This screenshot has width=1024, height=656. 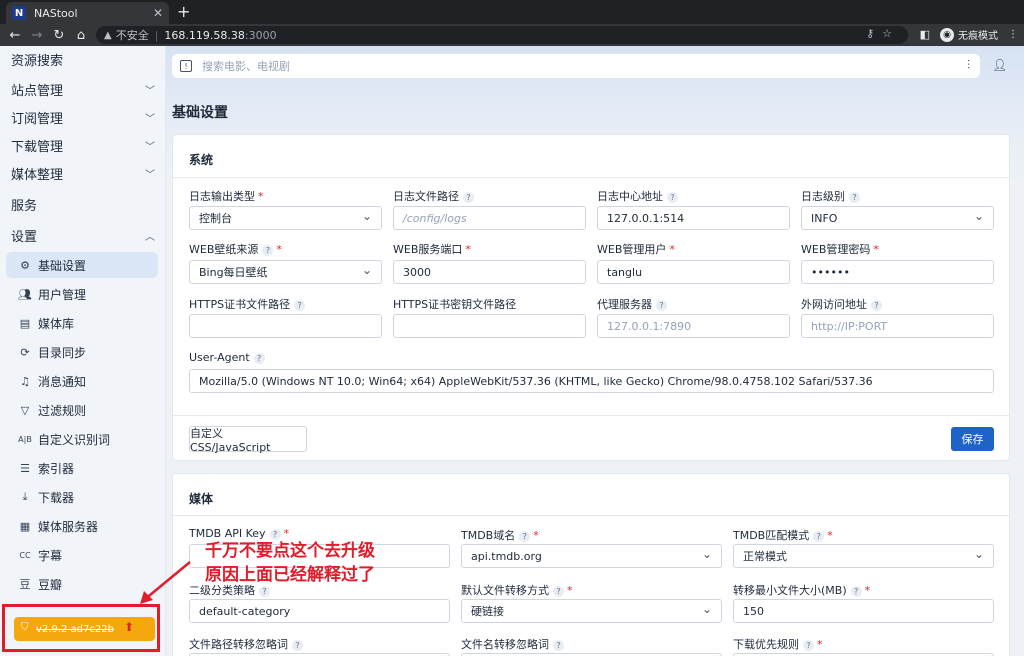 I want to click on address-bar: ▲ 不安全 | 168.119.58.38:3000 ⚷☆, so click(x=502, y=35).